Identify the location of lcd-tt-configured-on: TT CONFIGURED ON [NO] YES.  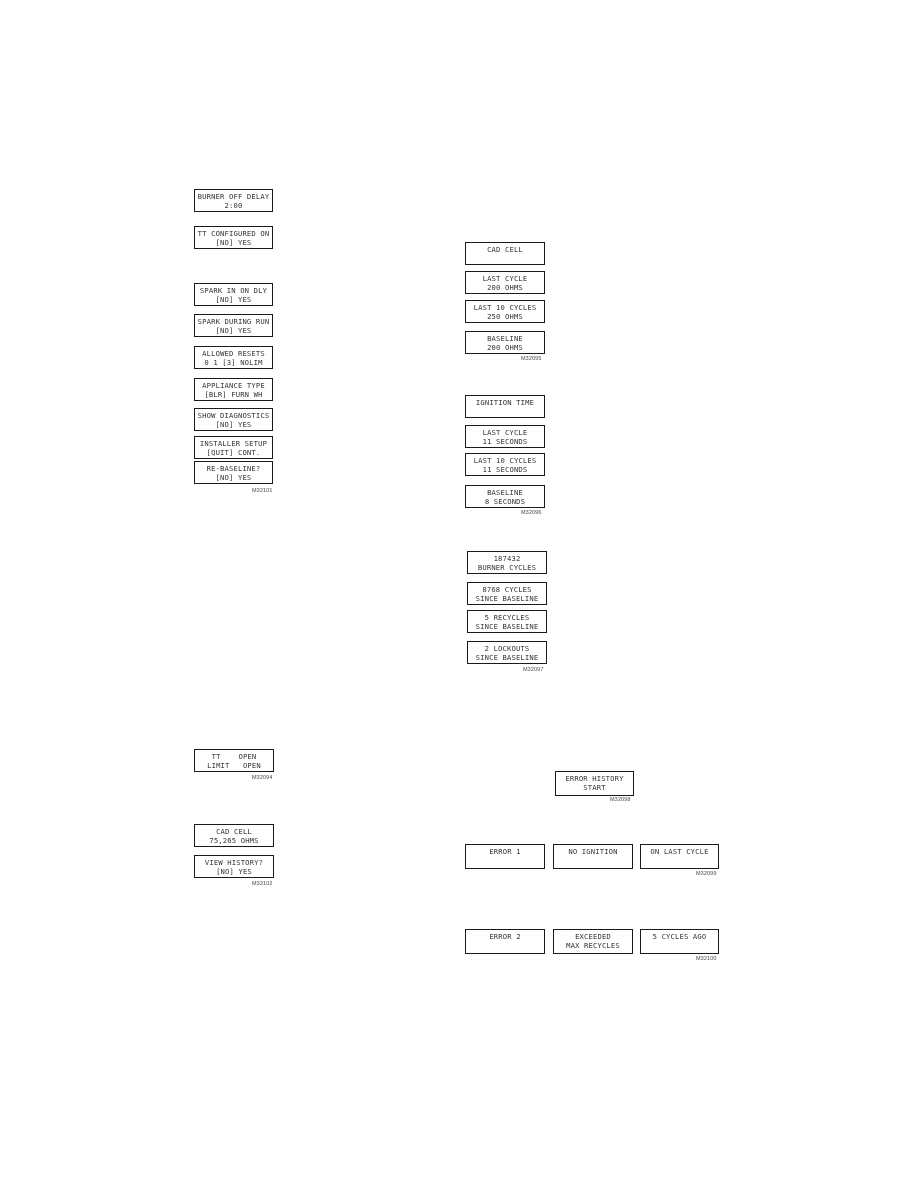
(233, 237).